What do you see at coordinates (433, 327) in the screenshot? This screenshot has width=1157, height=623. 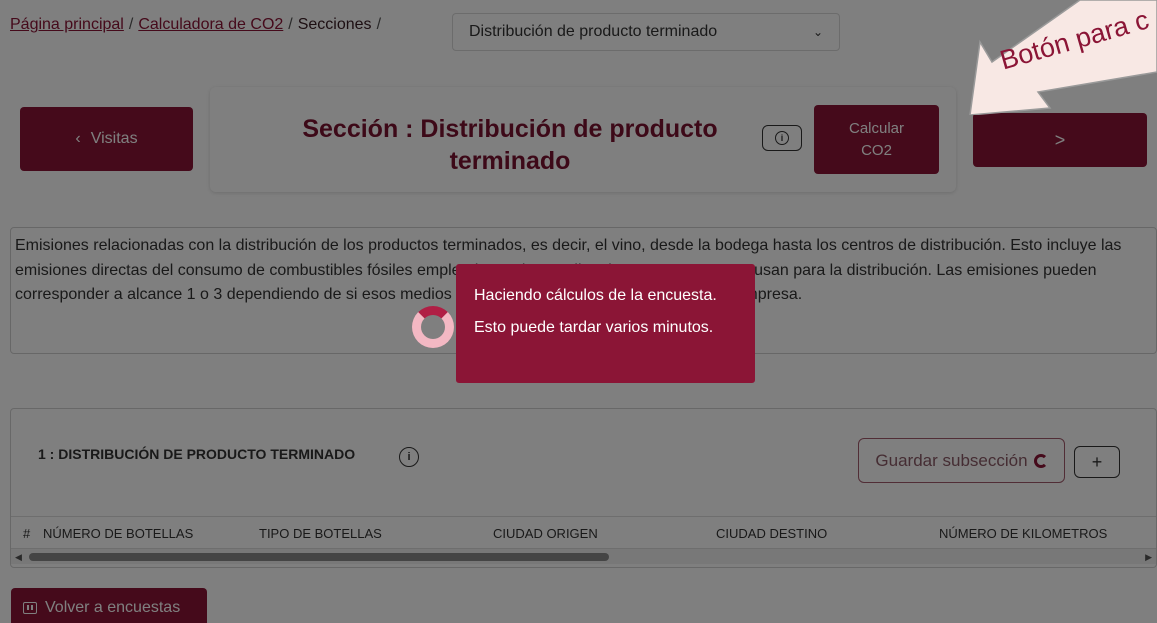 I see `loading-spinner-icon` at bounding box center [433, 327].